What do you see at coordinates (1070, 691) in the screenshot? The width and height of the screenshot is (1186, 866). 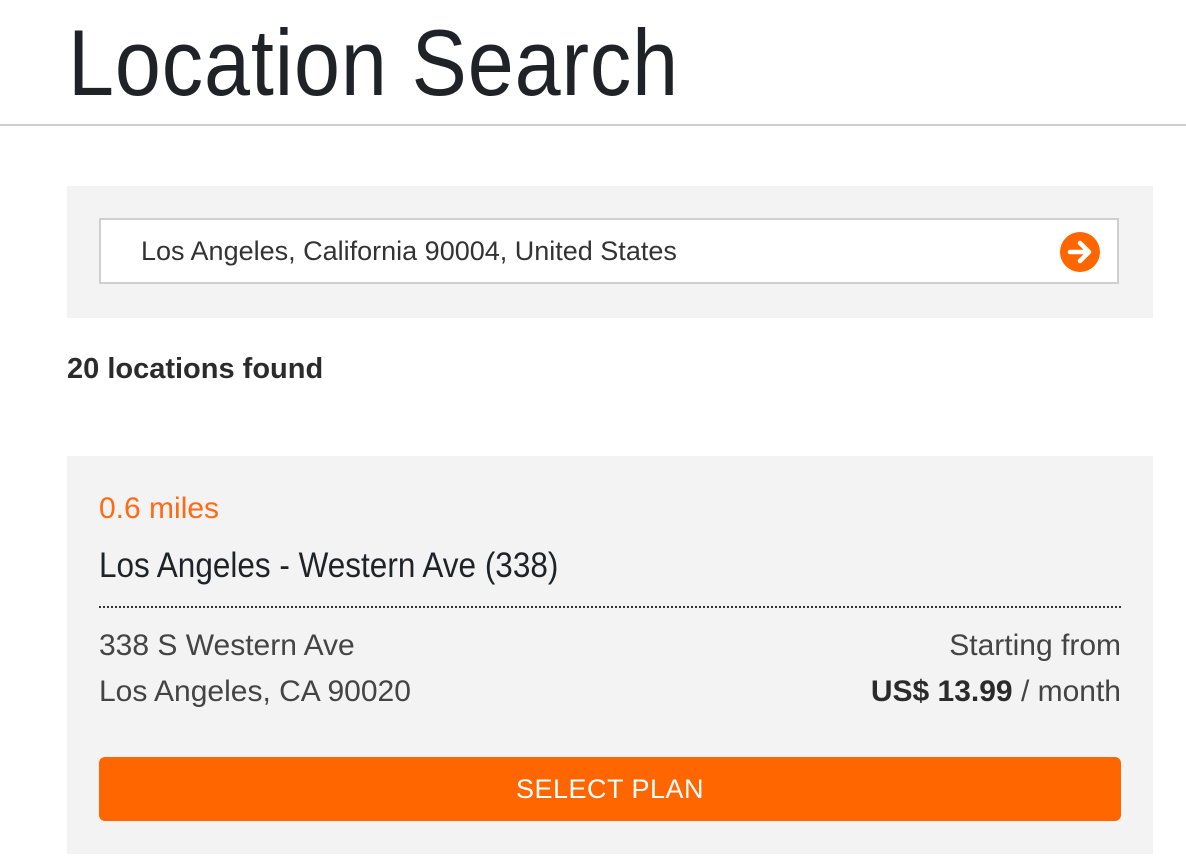 I see `price-period: / month` at bounding box center [1070, 691].